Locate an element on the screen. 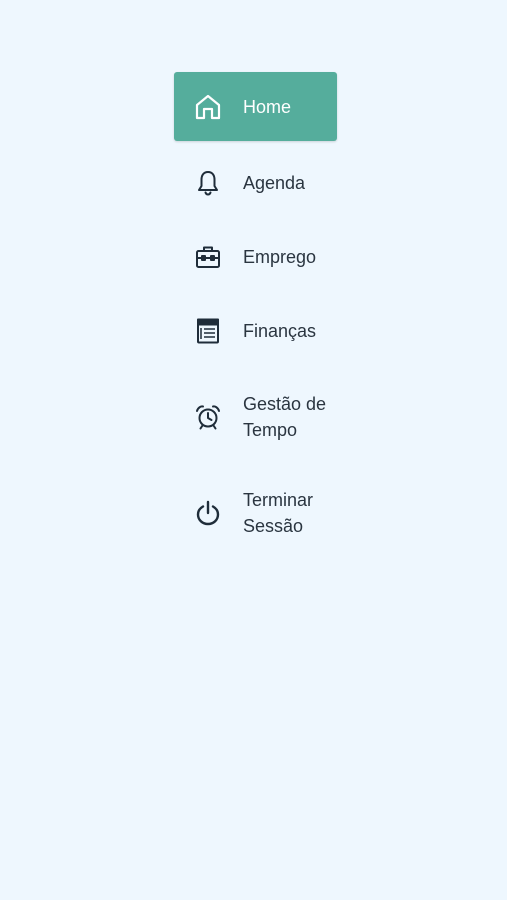 The image size is (507, 900). ledger-icon is located at coordinates (208, 331).